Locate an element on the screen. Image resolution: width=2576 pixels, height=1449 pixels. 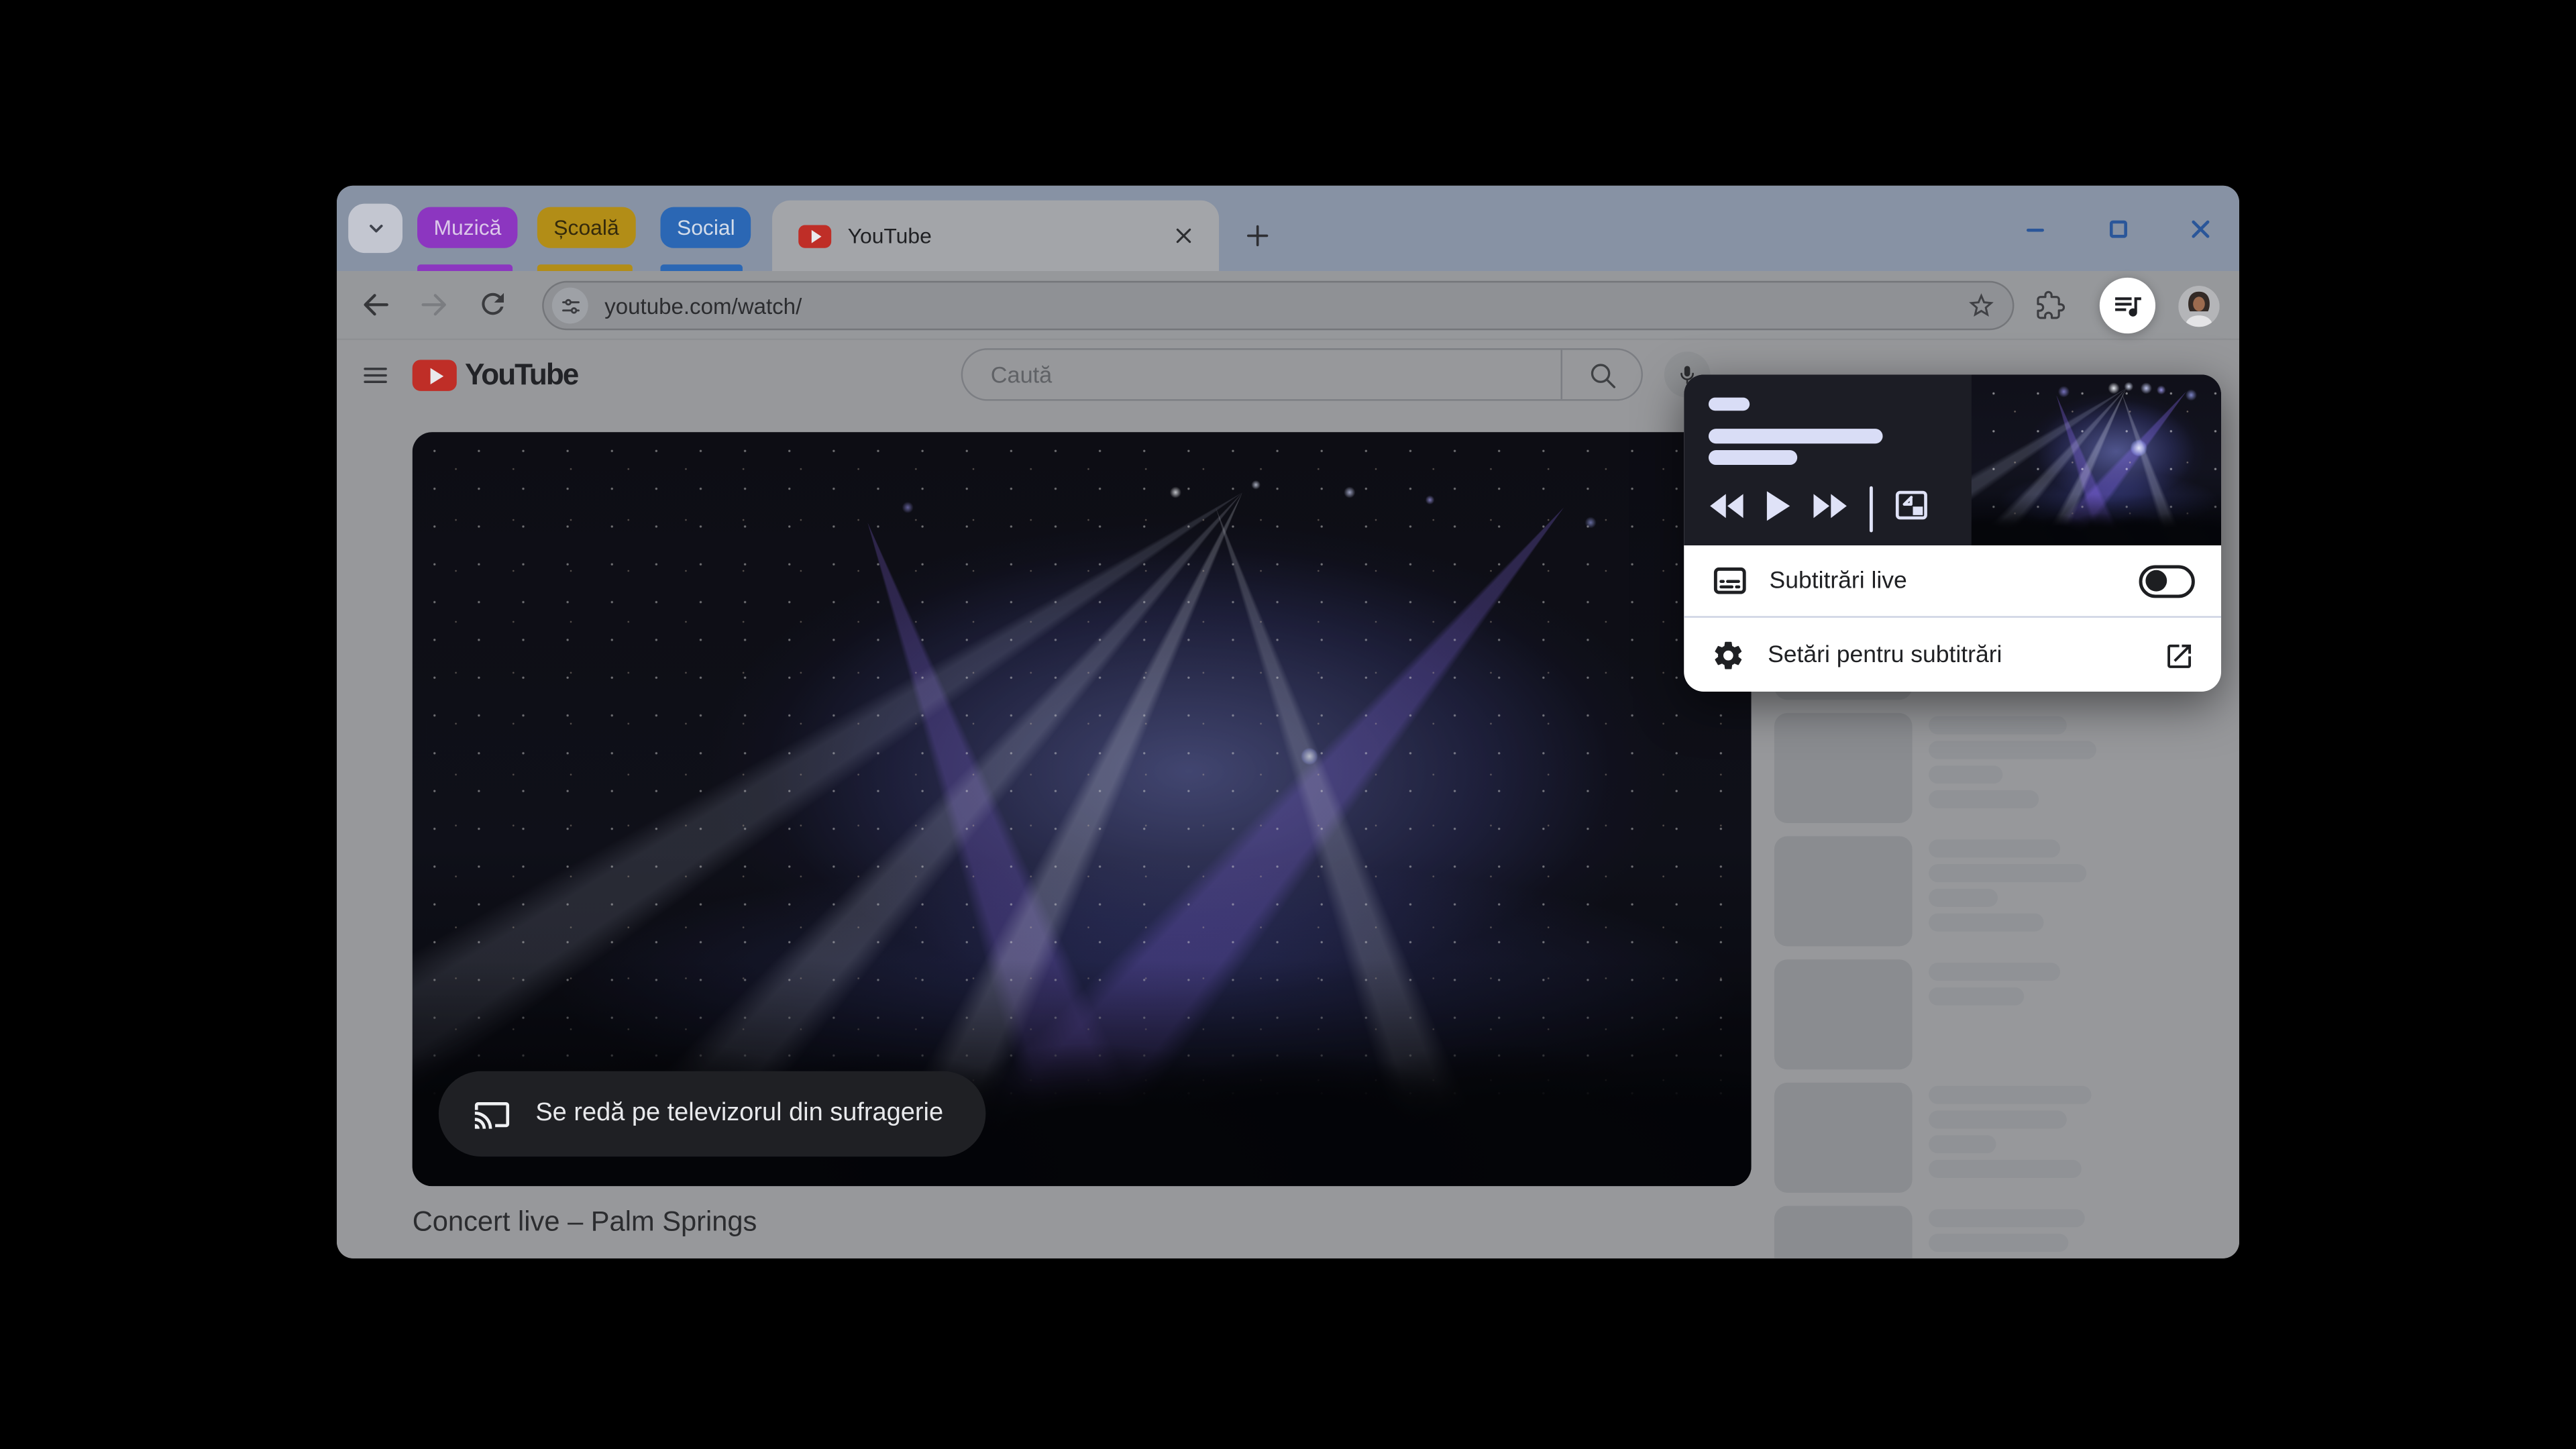
tab-search-button is located at coordinates (375, 228).